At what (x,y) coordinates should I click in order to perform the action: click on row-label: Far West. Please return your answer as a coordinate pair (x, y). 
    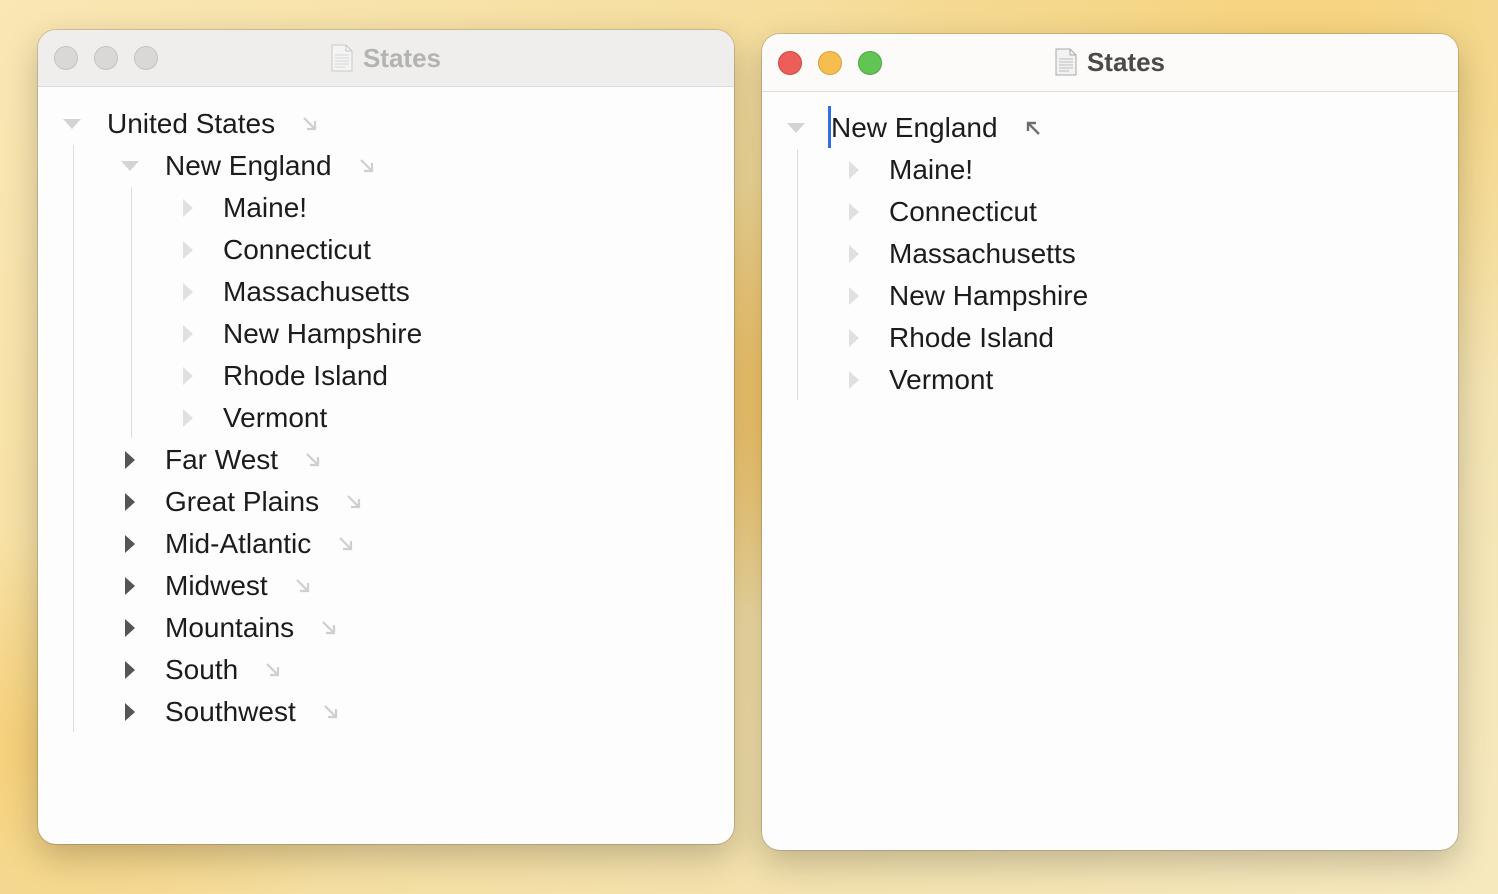
    Looking at the image, I should click on (221, 460).